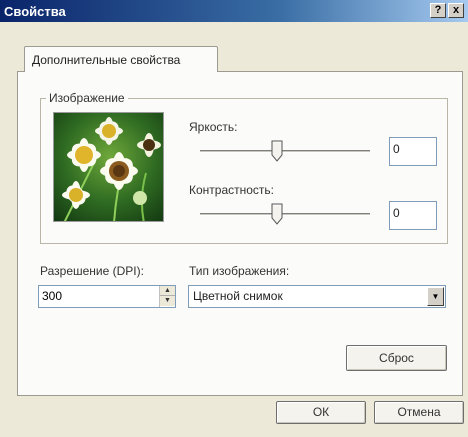  What do you see at coordinates (419, 412) in the screenshot?
I see `cancel-button: Отмена` at bounding box center [419, 412].